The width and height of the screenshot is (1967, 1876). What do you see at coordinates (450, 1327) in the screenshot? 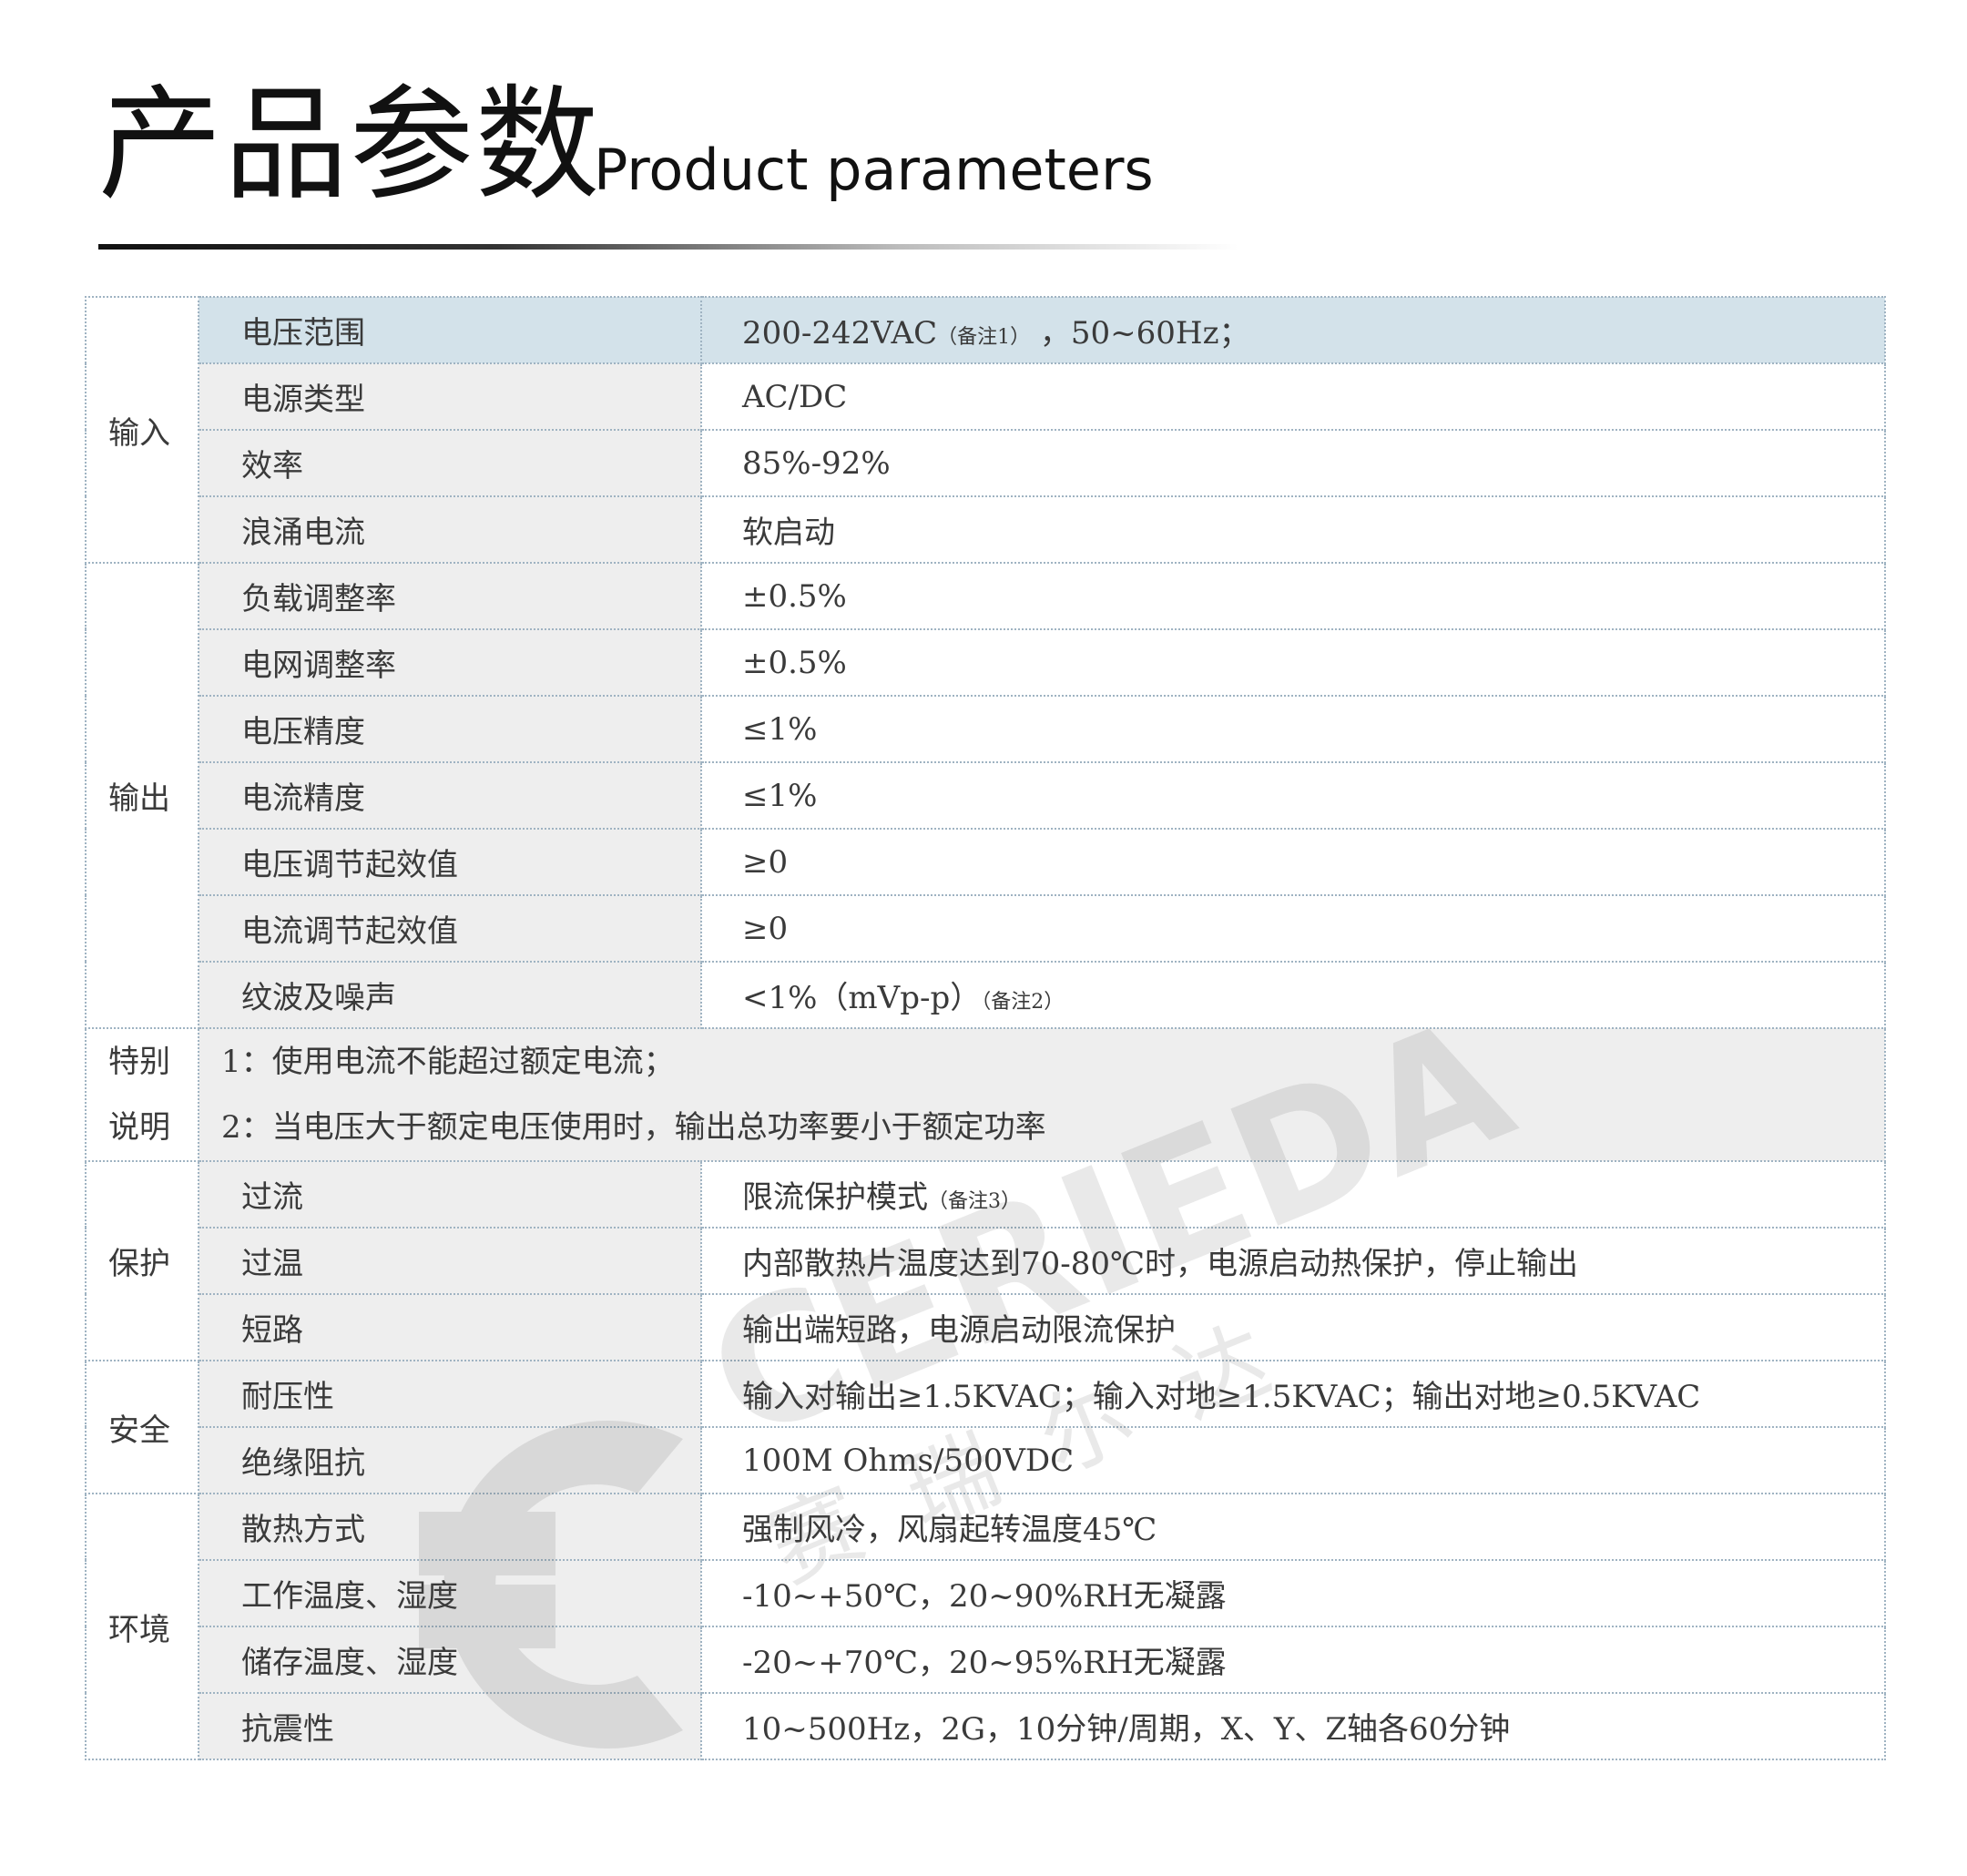
I see `param-name: 短路` at bounding box center [450, 1327].